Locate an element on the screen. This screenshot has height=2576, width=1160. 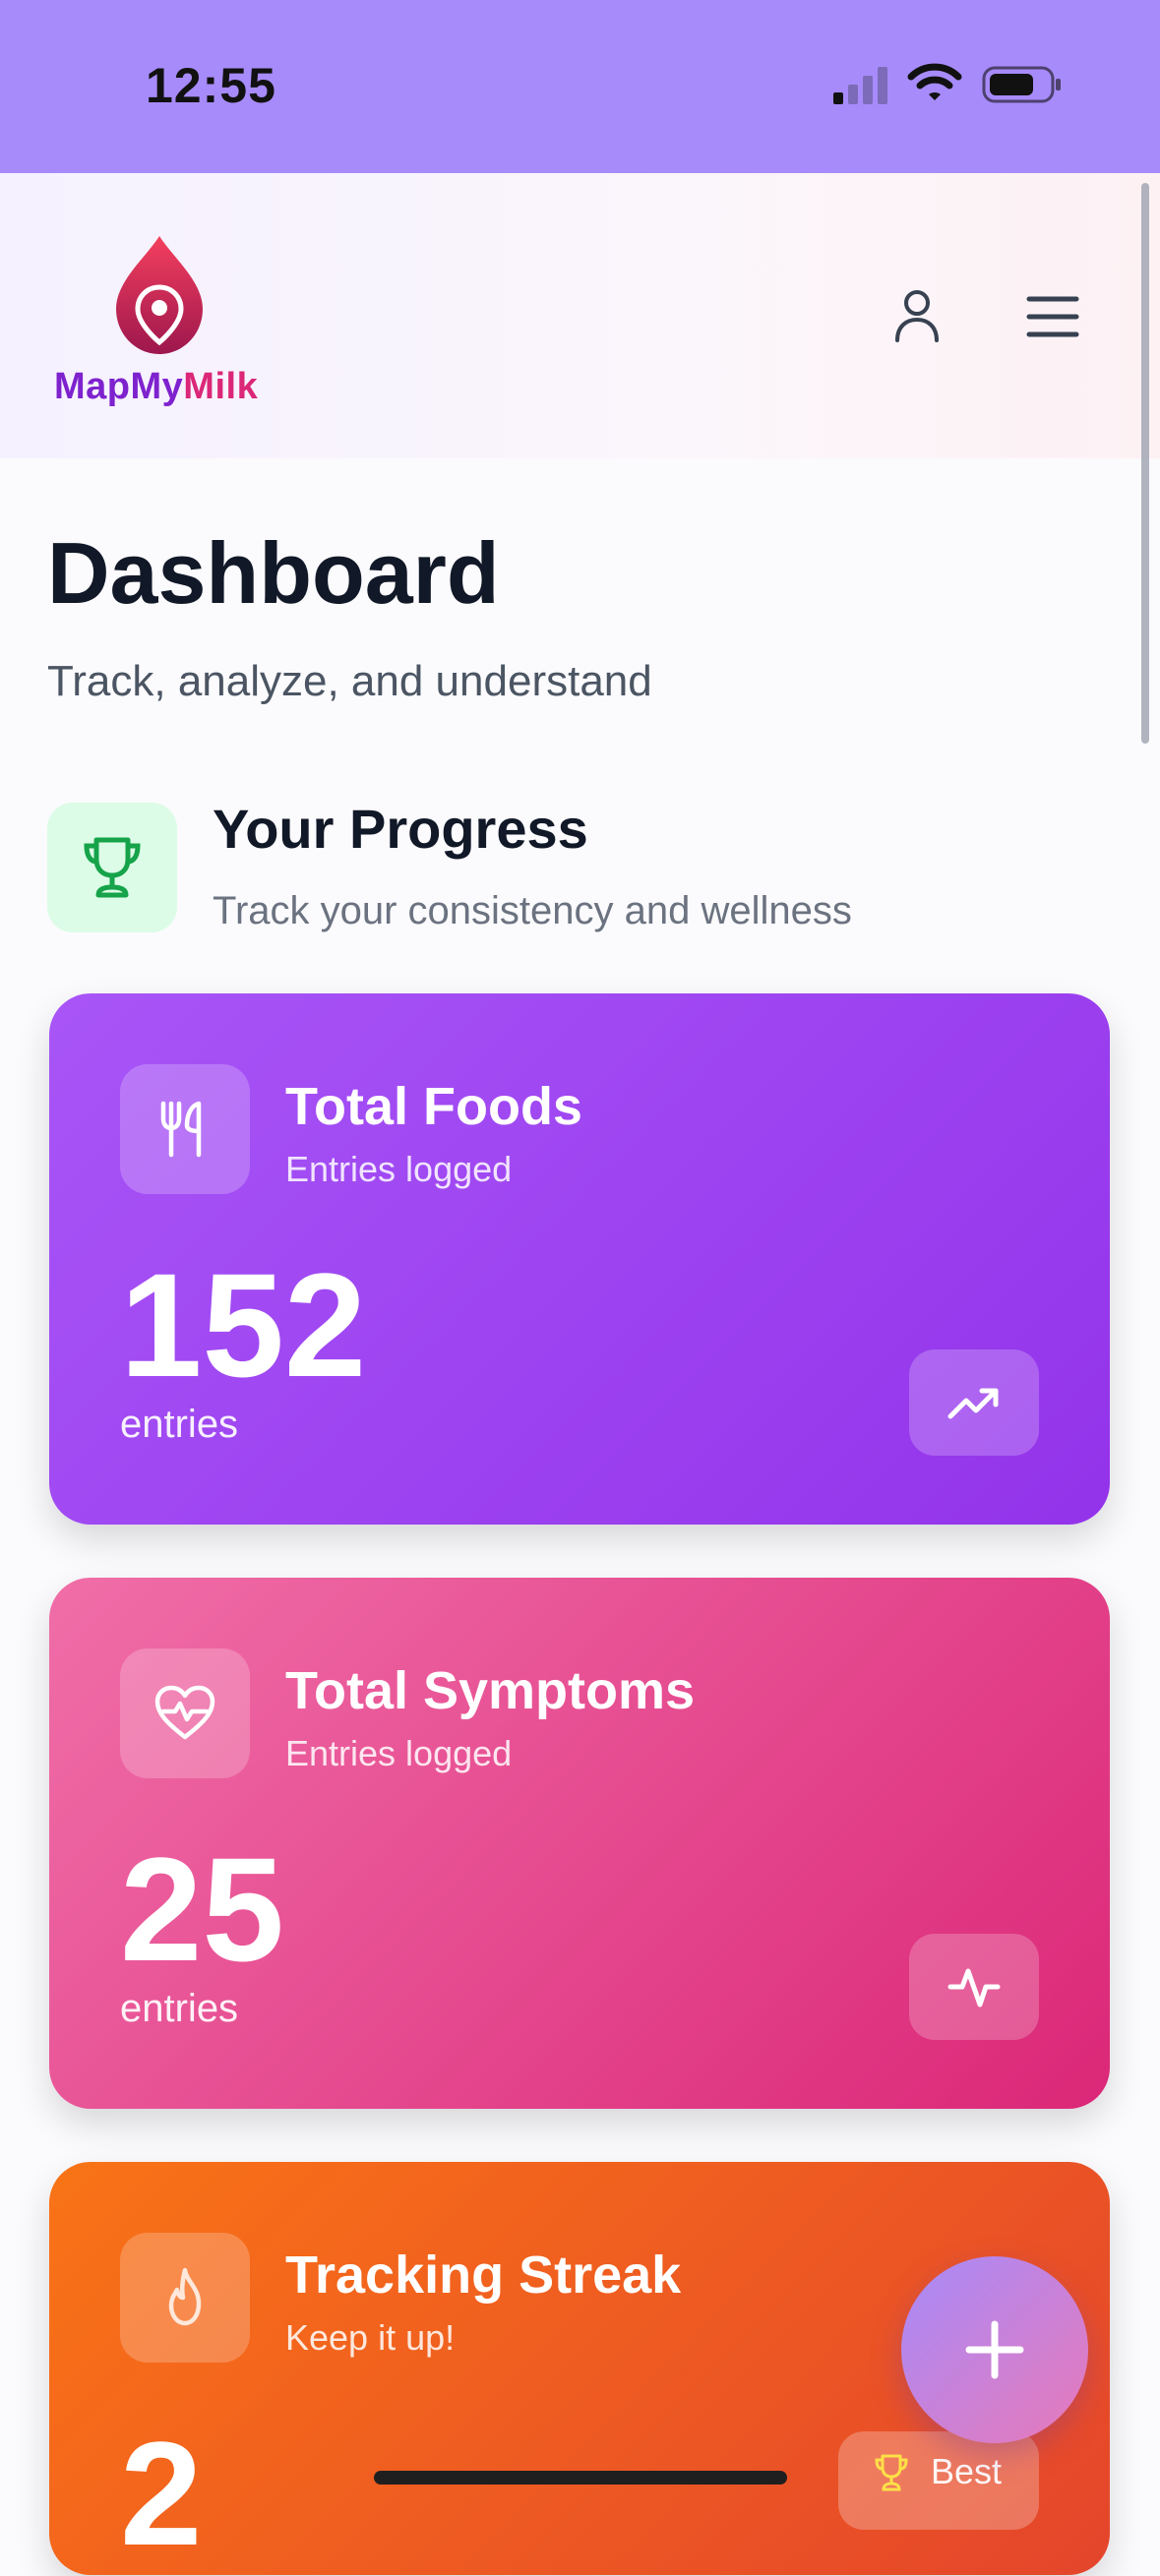
home-indicator is located at coordinates (580, 2478).